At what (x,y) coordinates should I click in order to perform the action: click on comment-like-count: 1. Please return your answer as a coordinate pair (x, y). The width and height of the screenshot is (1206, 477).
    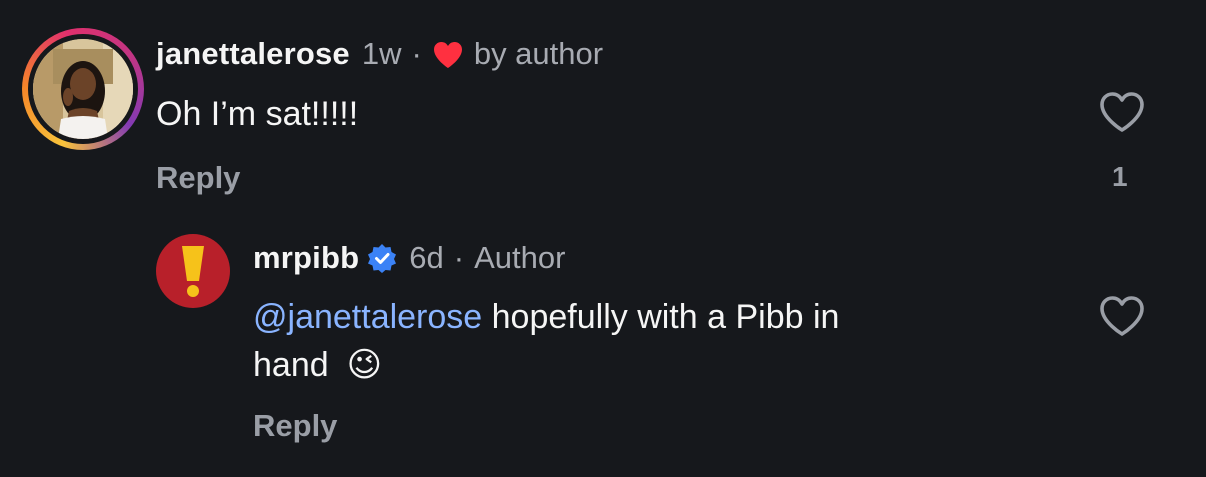
    Looking at the image, I should click on (1120, 176).